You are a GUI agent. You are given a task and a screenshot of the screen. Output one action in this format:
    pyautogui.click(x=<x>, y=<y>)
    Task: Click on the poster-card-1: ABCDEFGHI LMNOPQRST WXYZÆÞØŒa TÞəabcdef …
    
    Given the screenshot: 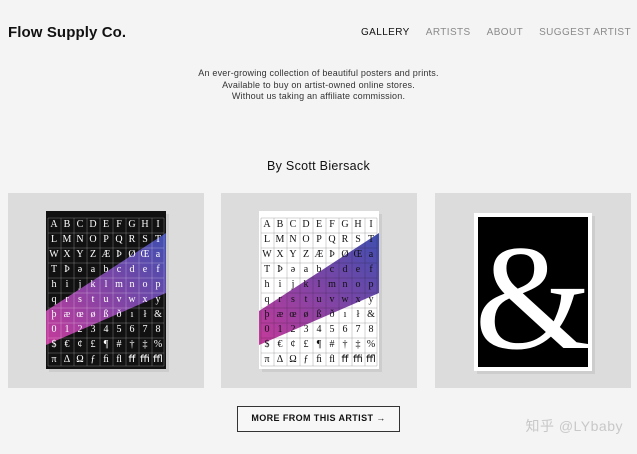 What is the action you would take?
    pyautogui.click(x=106, y=290)
    